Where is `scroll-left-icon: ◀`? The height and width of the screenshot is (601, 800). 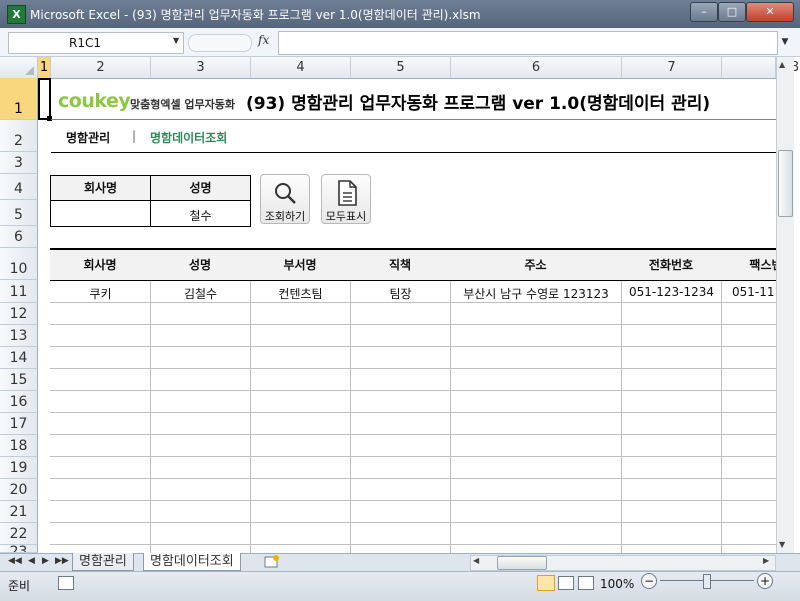
scroll-left-icon: ◀ is located at coordinates (476, 560).